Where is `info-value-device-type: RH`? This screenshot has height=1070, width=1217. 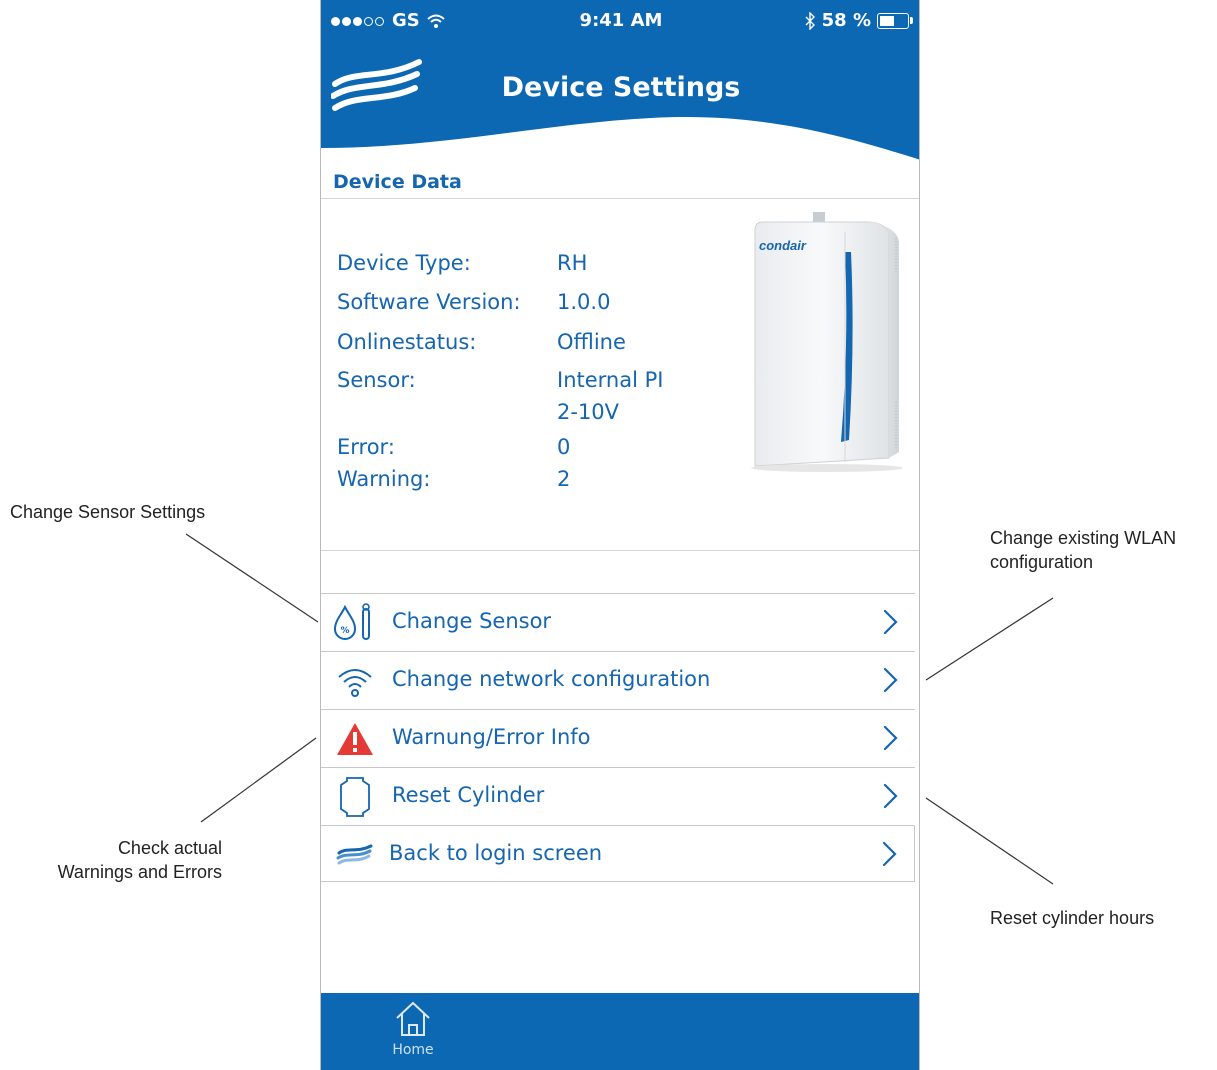
info-value-device-type: RH is located at coordinates (572, 263).